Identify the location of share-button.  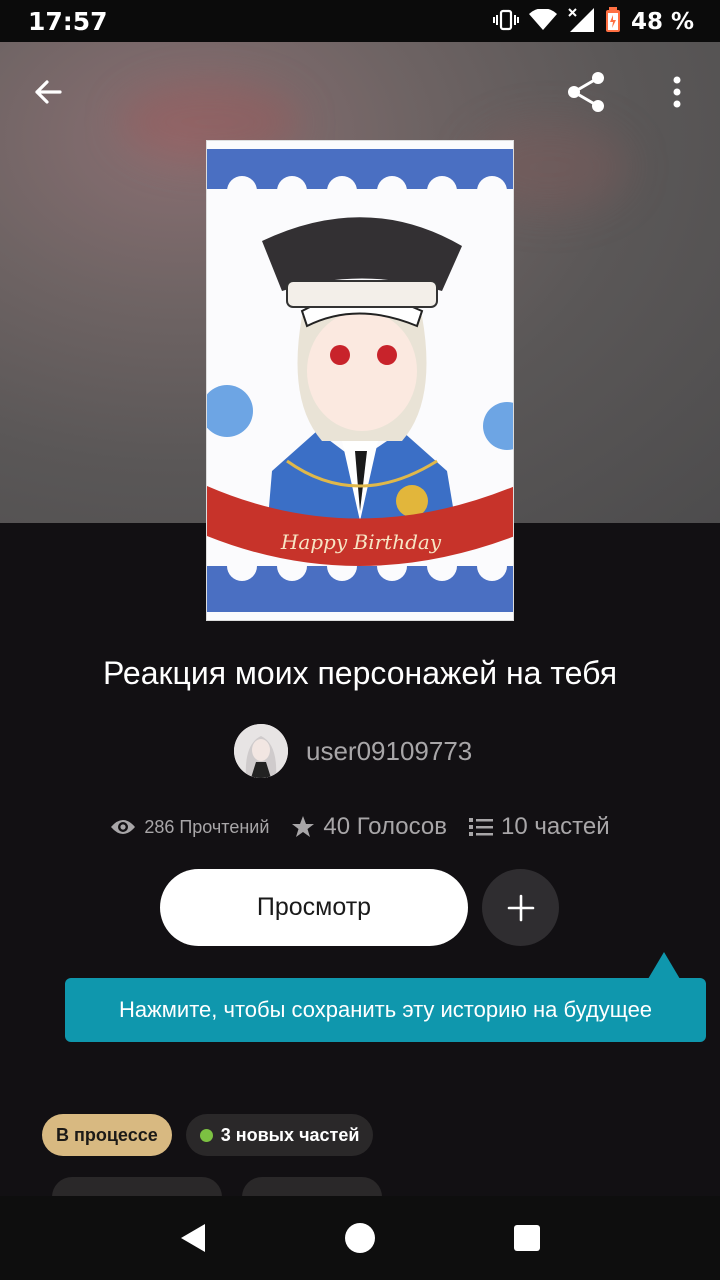
(586, 92).